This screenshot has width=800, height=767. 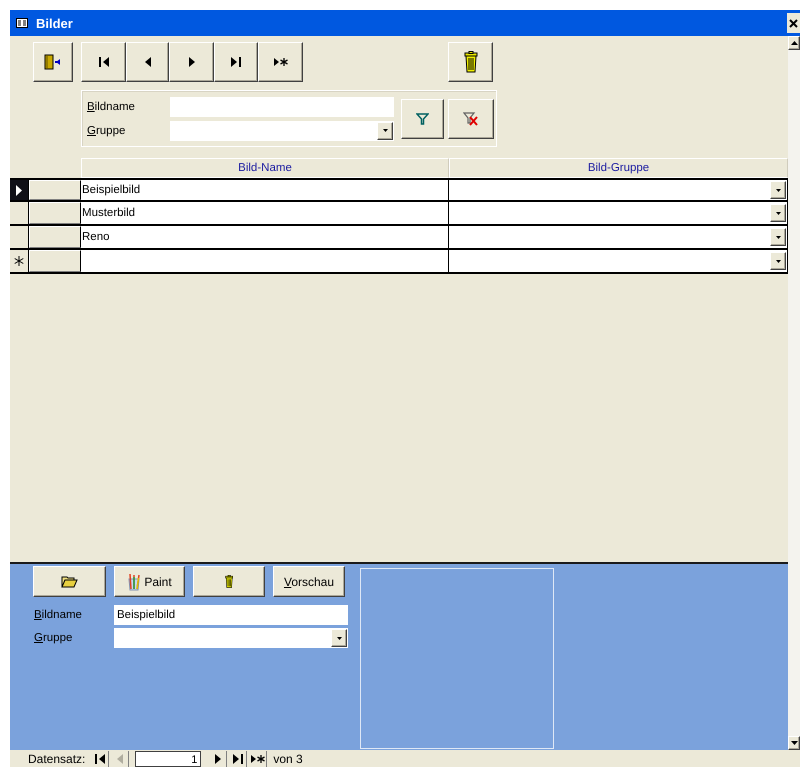 I want to click on close-icon, so click(x=793, y=23).